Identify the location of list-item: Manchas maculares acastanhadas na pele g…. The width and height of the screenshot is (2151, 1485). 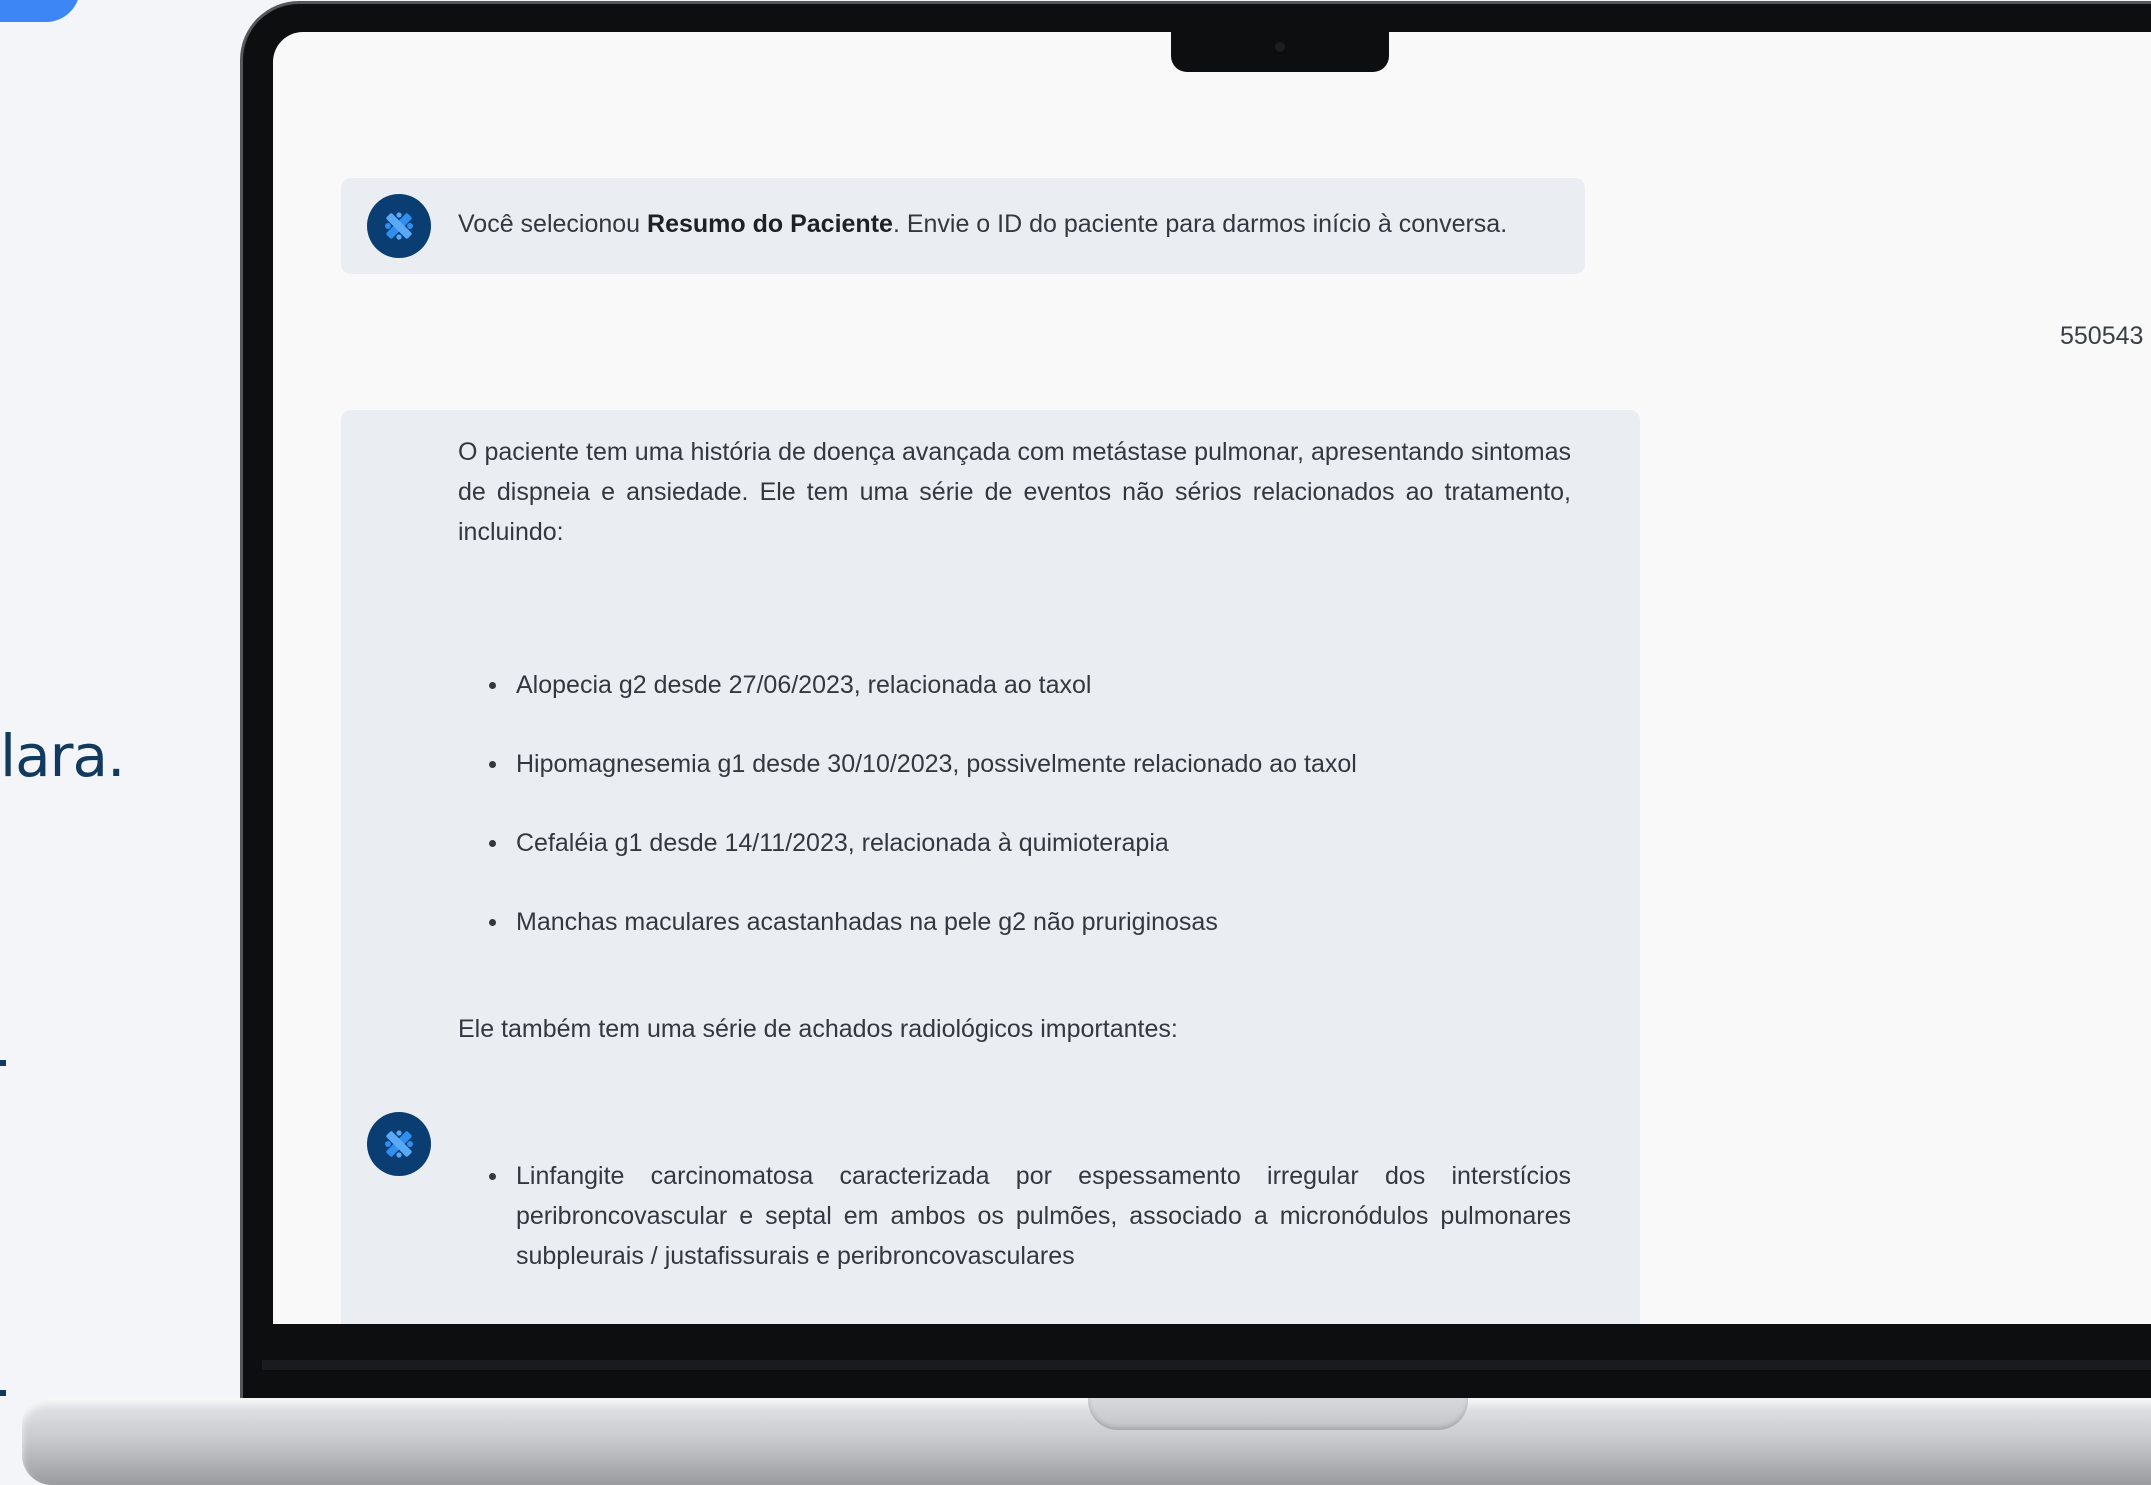
(1014, 922).